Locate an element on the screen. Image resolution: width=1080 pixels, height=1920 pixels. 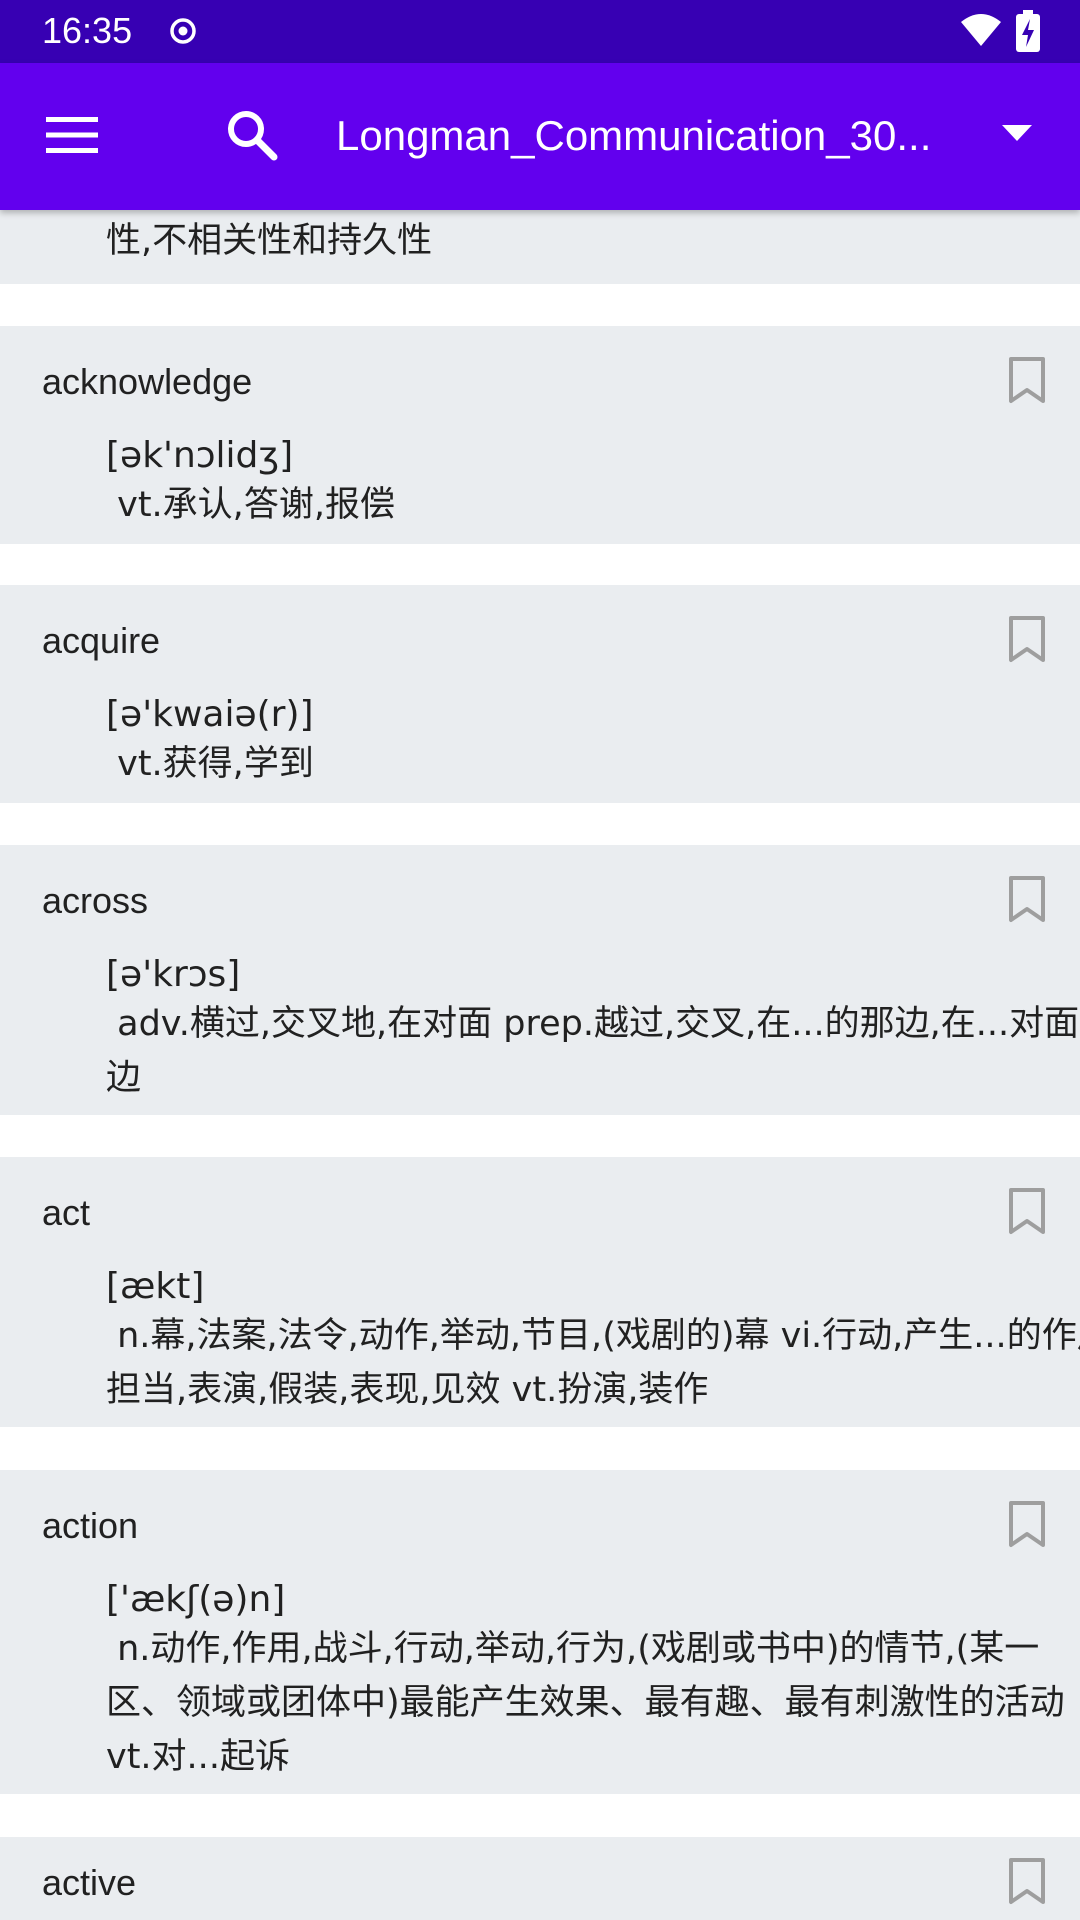
entry-word: active is located at coordinates (89, 1882).